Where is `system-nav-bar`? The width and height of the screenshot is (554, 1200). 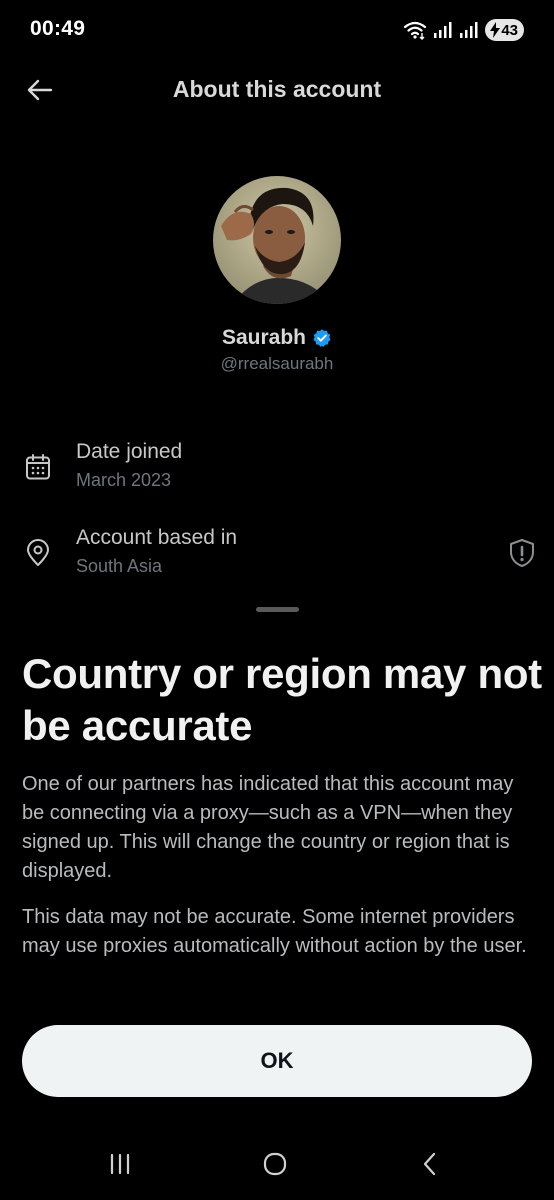 system-nav-bar is located at coordinates (277, 1165).